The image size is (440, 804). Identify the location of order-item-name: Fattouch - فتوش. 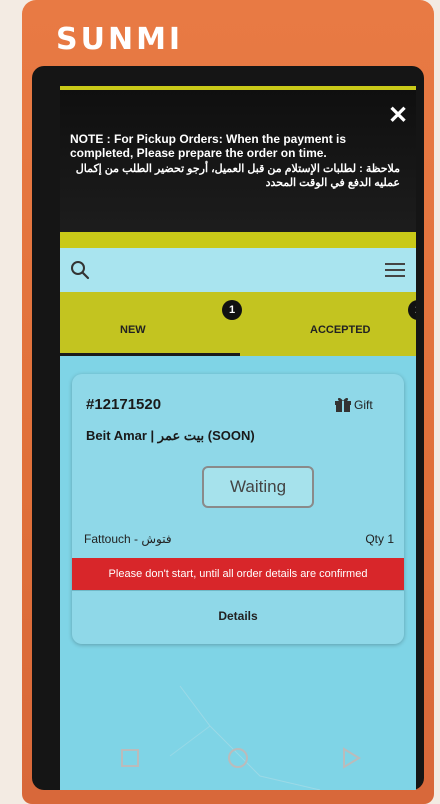
(128, 539).